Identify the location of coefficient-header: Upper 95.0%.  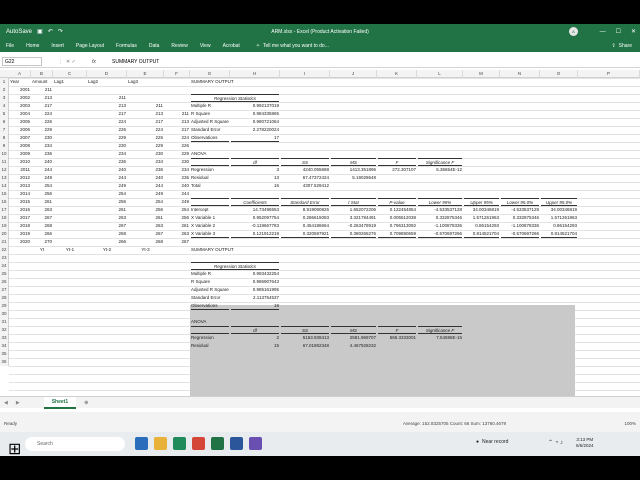
(559, 202).